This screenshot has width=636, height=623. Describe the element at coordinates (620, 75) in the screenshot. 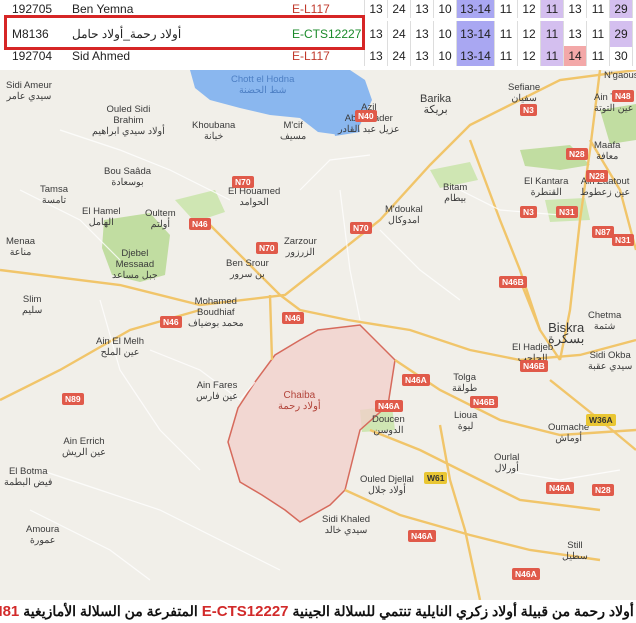

I see `place-label: N'gaous` at that location.